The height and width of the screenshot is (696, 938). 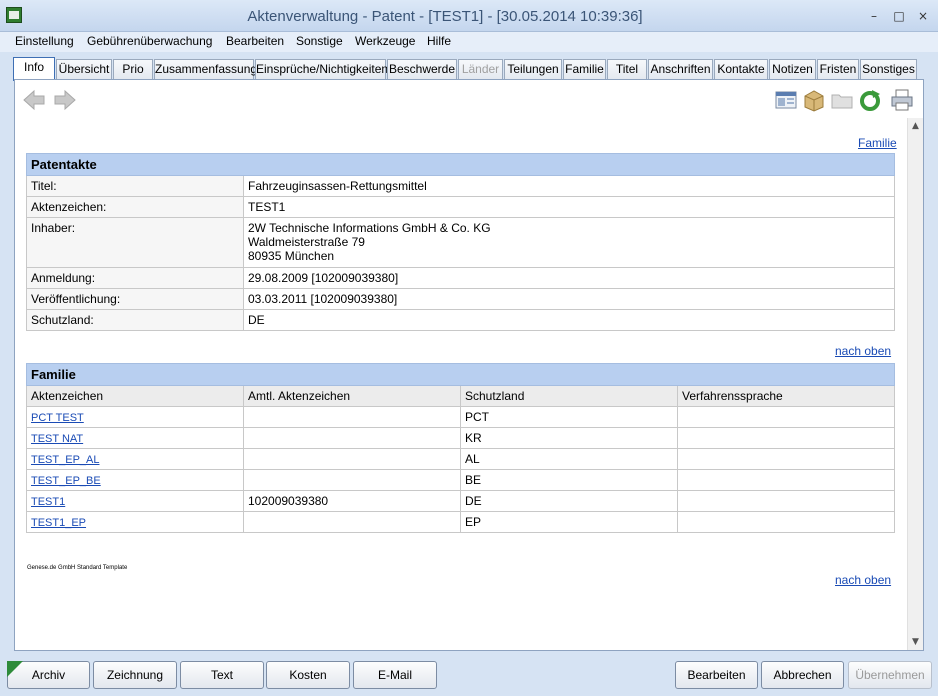 I want to click on table-row: Titel: Fahrzeuginsassen-Rettungsmittel, so click(x=460, y=186).